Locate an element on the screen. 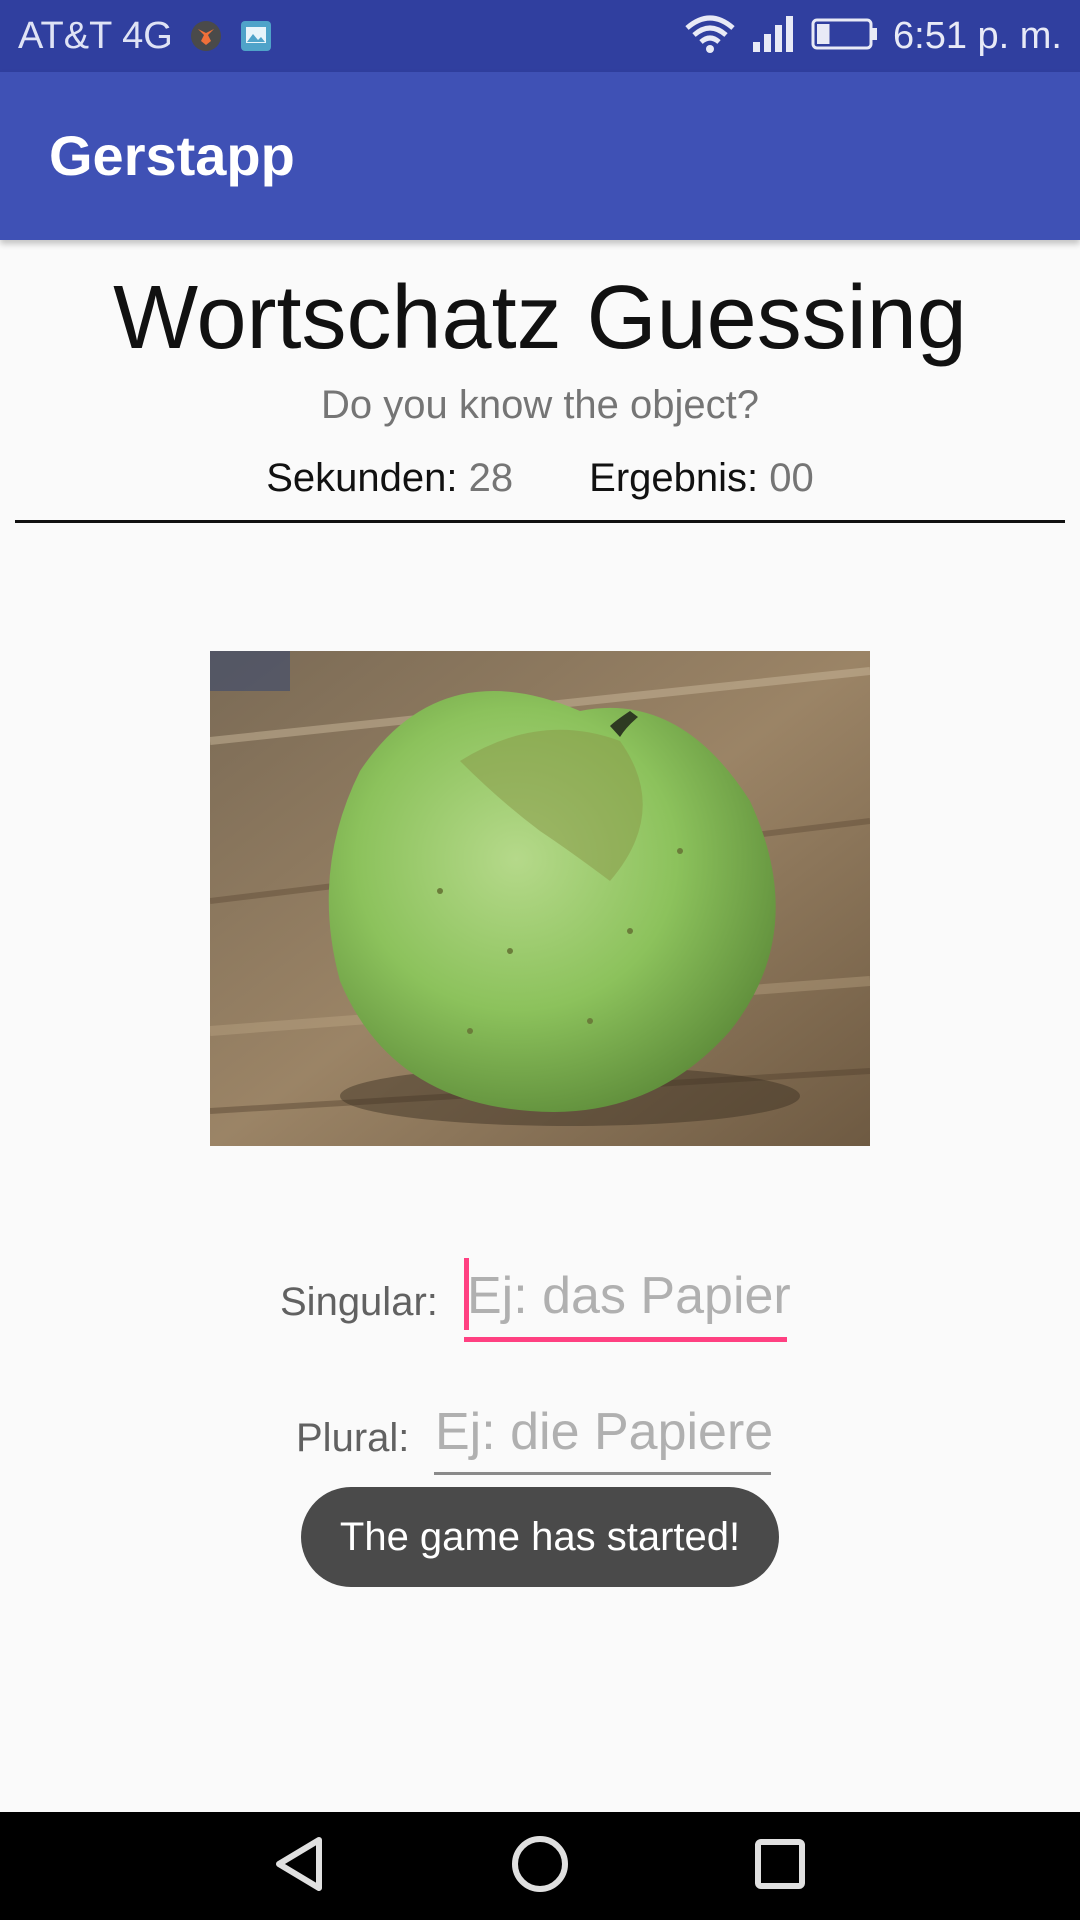 This screenshot has width=1080, height=1920. carrier-label: AT&T 4G is located at coordinates (95, 35).